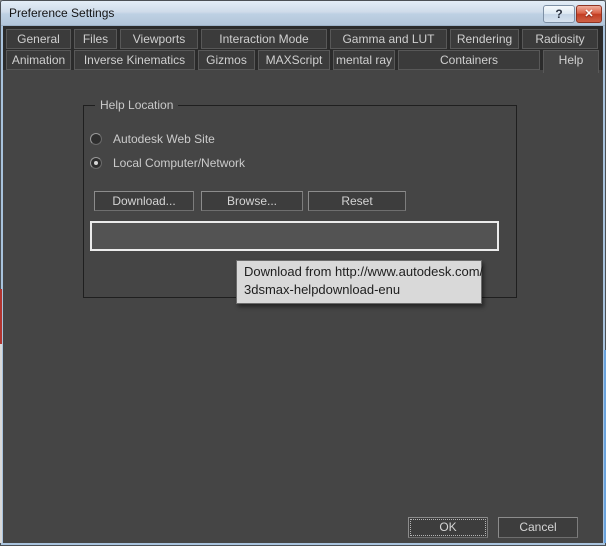  Describe the element at coordinates (484, 39) in the screenshot. I see `tab-rendering: Rendering` at that location.